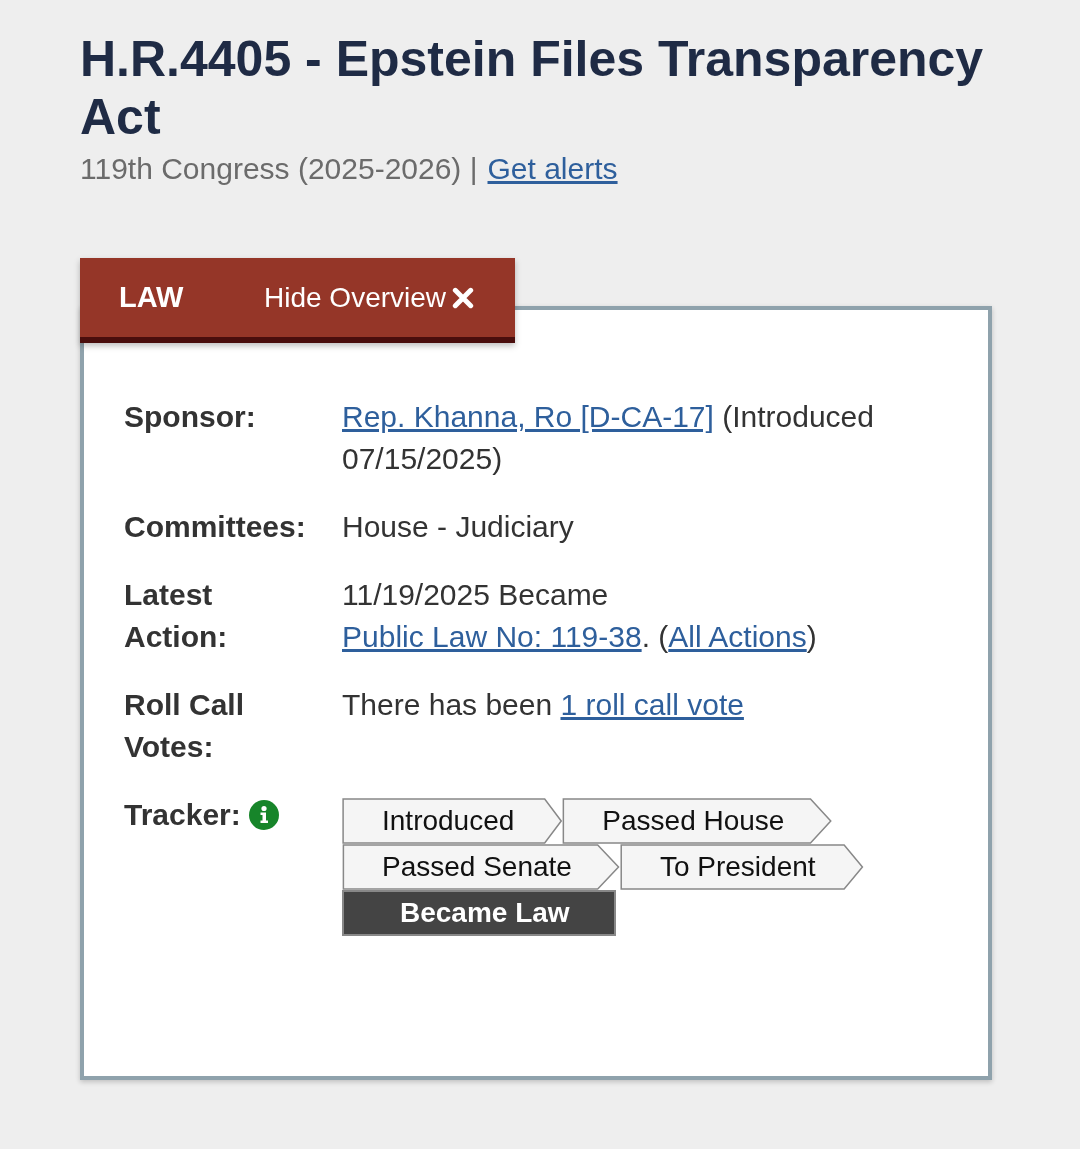 The width and height of the screenshot is (1080, 1149). What do you see at coordinates (481, 867) in the screenshot?
I see `tracker-step: Passed Senate` at bounding box center [481, 867].